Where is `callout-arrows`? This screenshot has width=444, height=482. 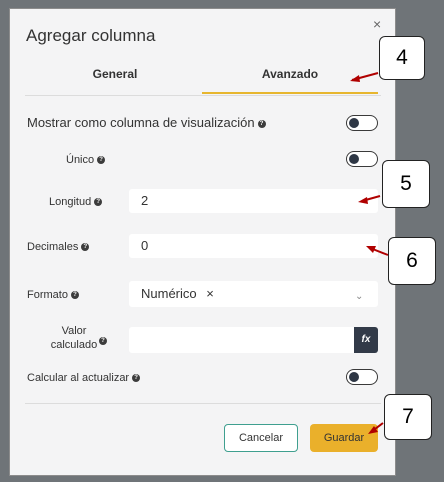 callout-arrows is located at coordinates (369, 253).